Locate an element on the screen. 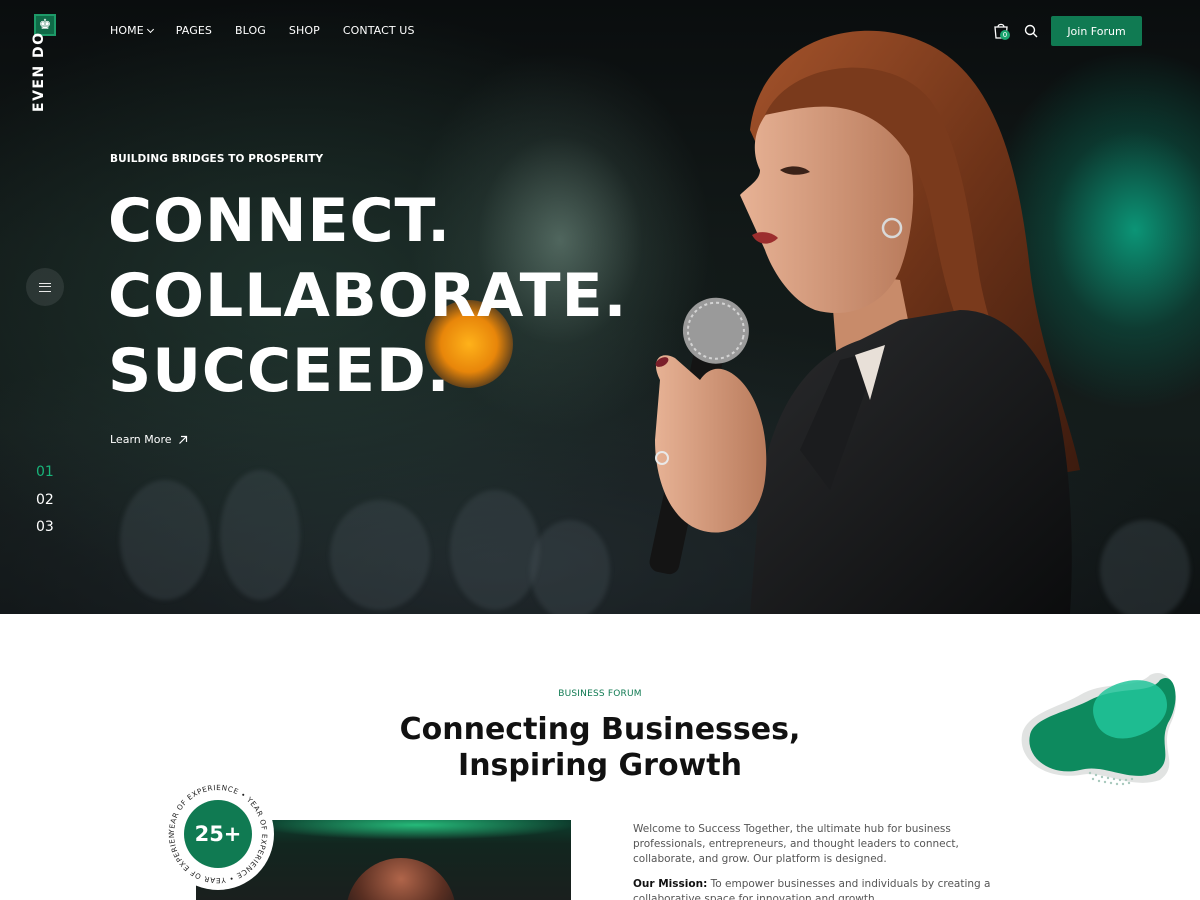 The height and width of the screenshot is (900, 1200). decorative-blob is located at coordinates (1099, 729).